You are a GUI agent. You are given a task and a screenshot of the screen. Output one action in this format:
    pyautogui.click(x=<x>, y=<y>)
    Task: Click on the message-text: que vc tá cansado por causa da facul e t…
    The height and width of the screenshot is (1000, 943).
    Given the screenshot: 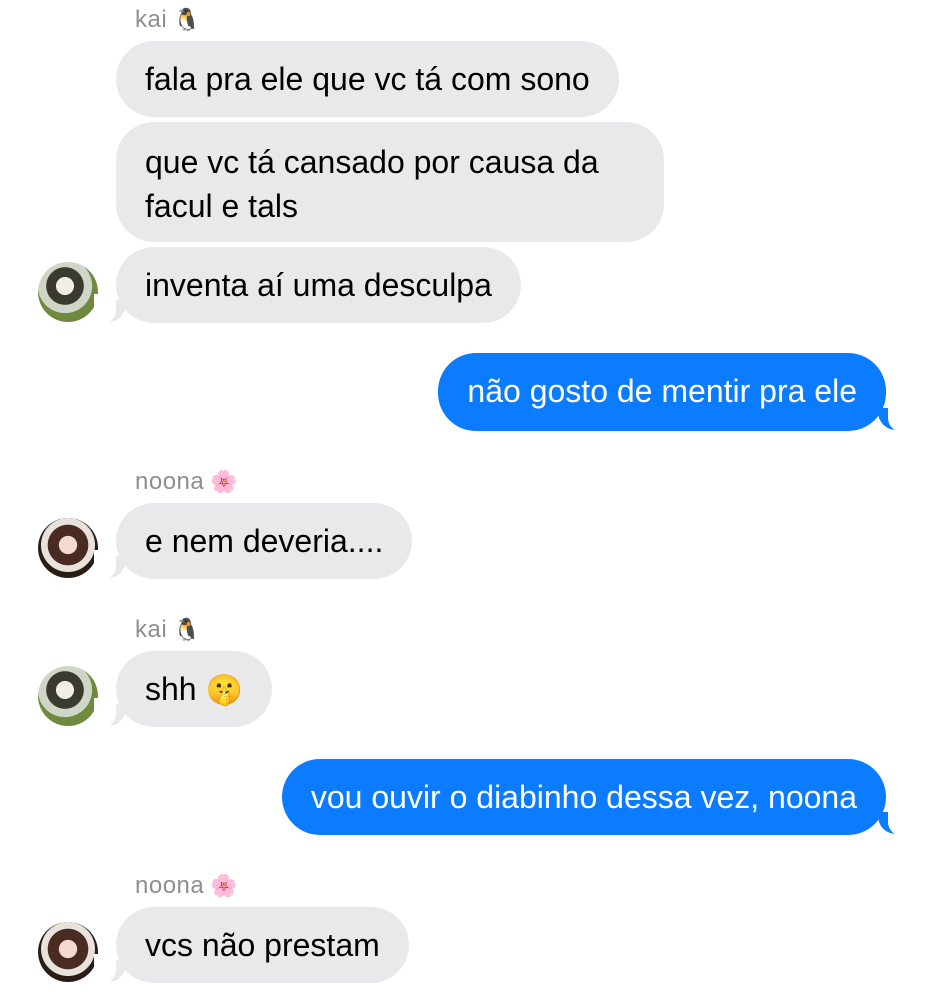 What is the action you would take?
    pyautogui.click(x=372, y=184)
    